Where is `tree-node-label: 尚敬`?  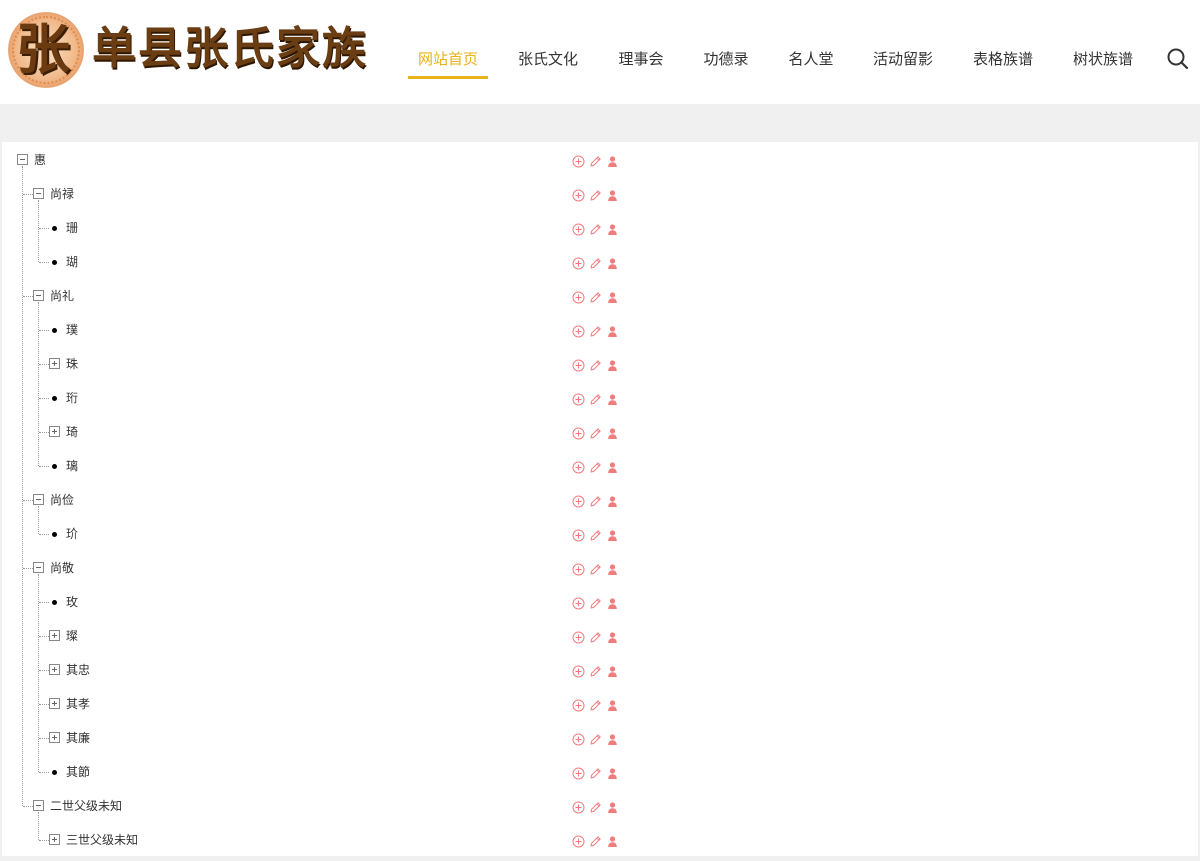 tree-node-label: 尚敬 is located at coordinates (62, 568).